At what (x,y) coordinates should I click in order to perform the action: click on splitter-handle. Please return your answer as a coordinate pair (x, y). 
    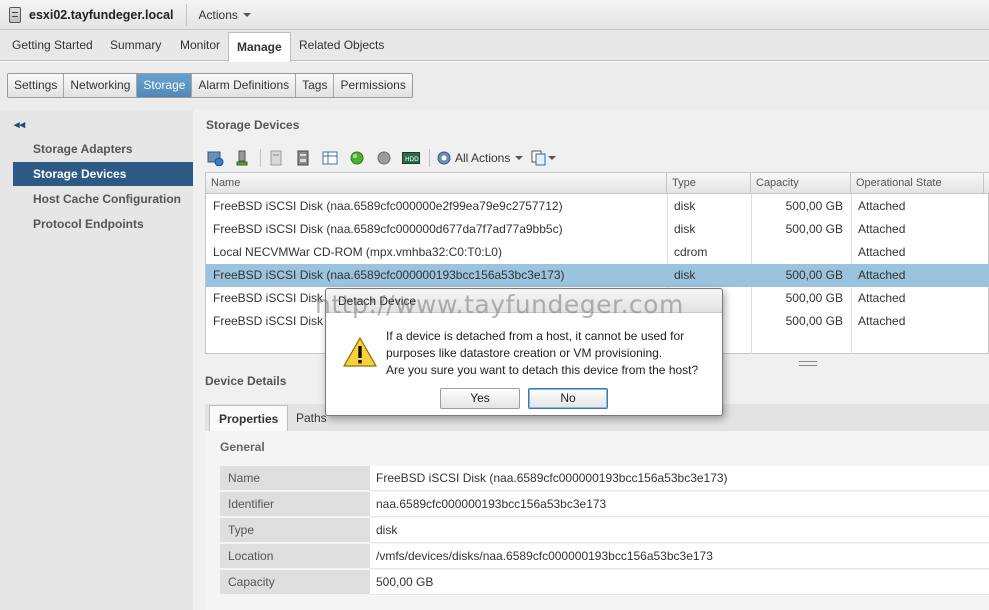
    Looking at the image, I should click on (808, 363).